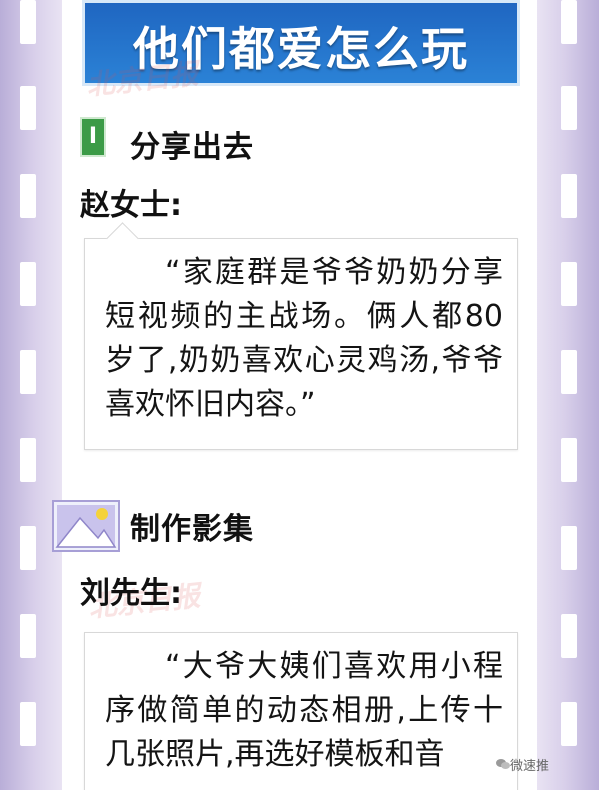 This screenshot has width=599, height=790. What do you see at coordinates (31, 395) in the screenshot?
I see `film-strip-left` at bounding box center [31, 395].